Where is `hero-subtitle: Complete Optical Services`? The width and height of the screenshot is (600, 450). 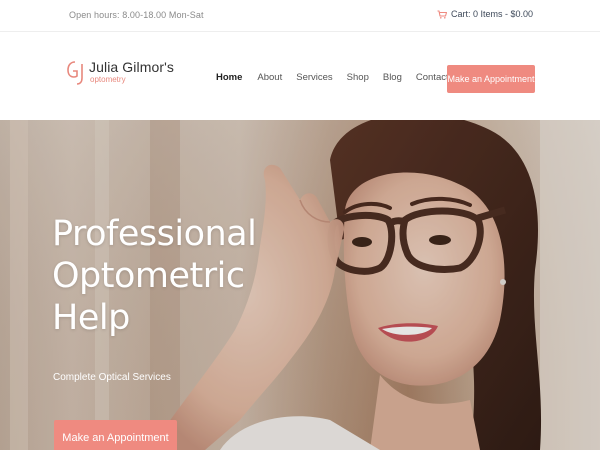
hero-subtitle: Complete Optical Services is located at coordinates (112, 377).